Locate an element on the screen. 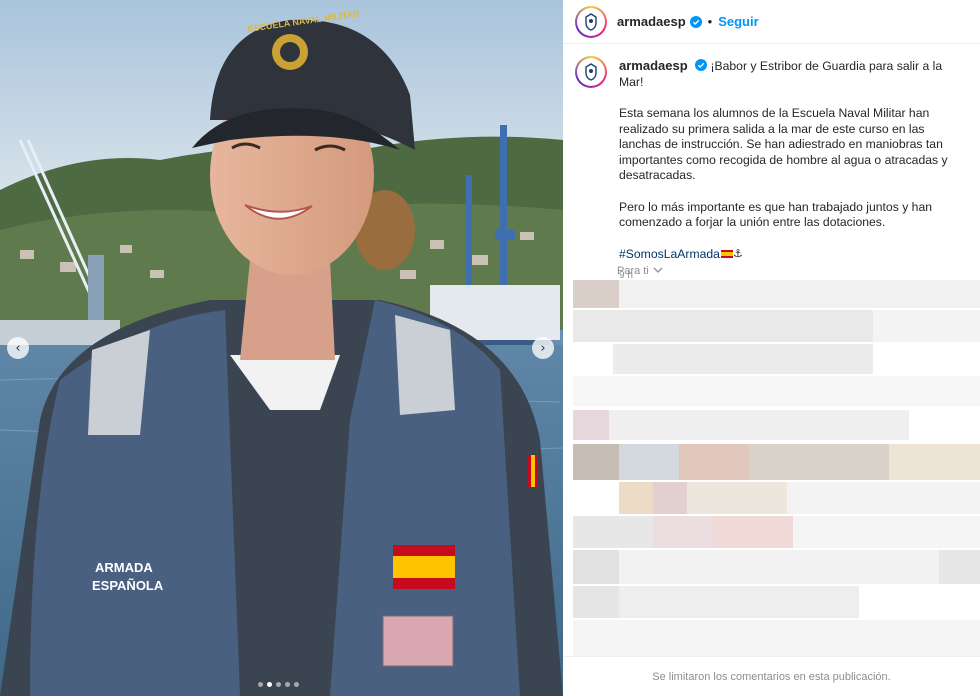 The width and height of the screenshot is (980, 696). vest-text-armada: ARMADA is located at coordinates (124, 567).